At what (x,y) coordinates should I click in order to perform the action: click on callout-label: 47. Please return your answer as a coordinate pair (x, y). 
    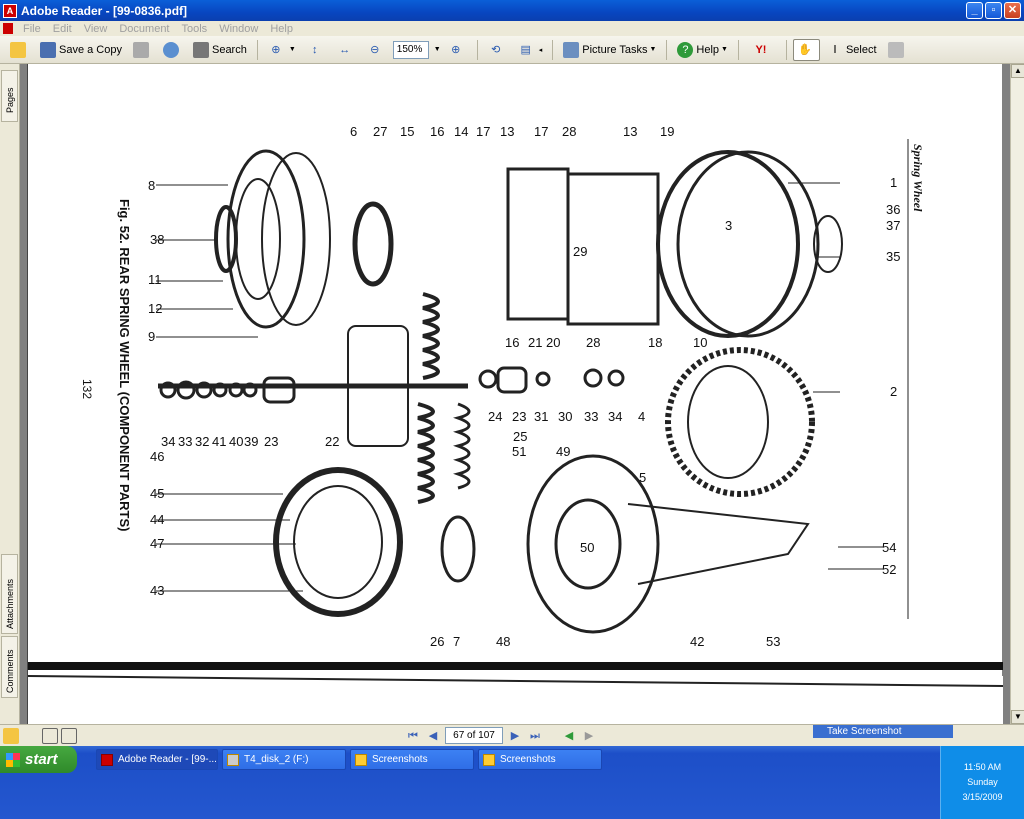
    Looking at the image, I should click on (157, 543).